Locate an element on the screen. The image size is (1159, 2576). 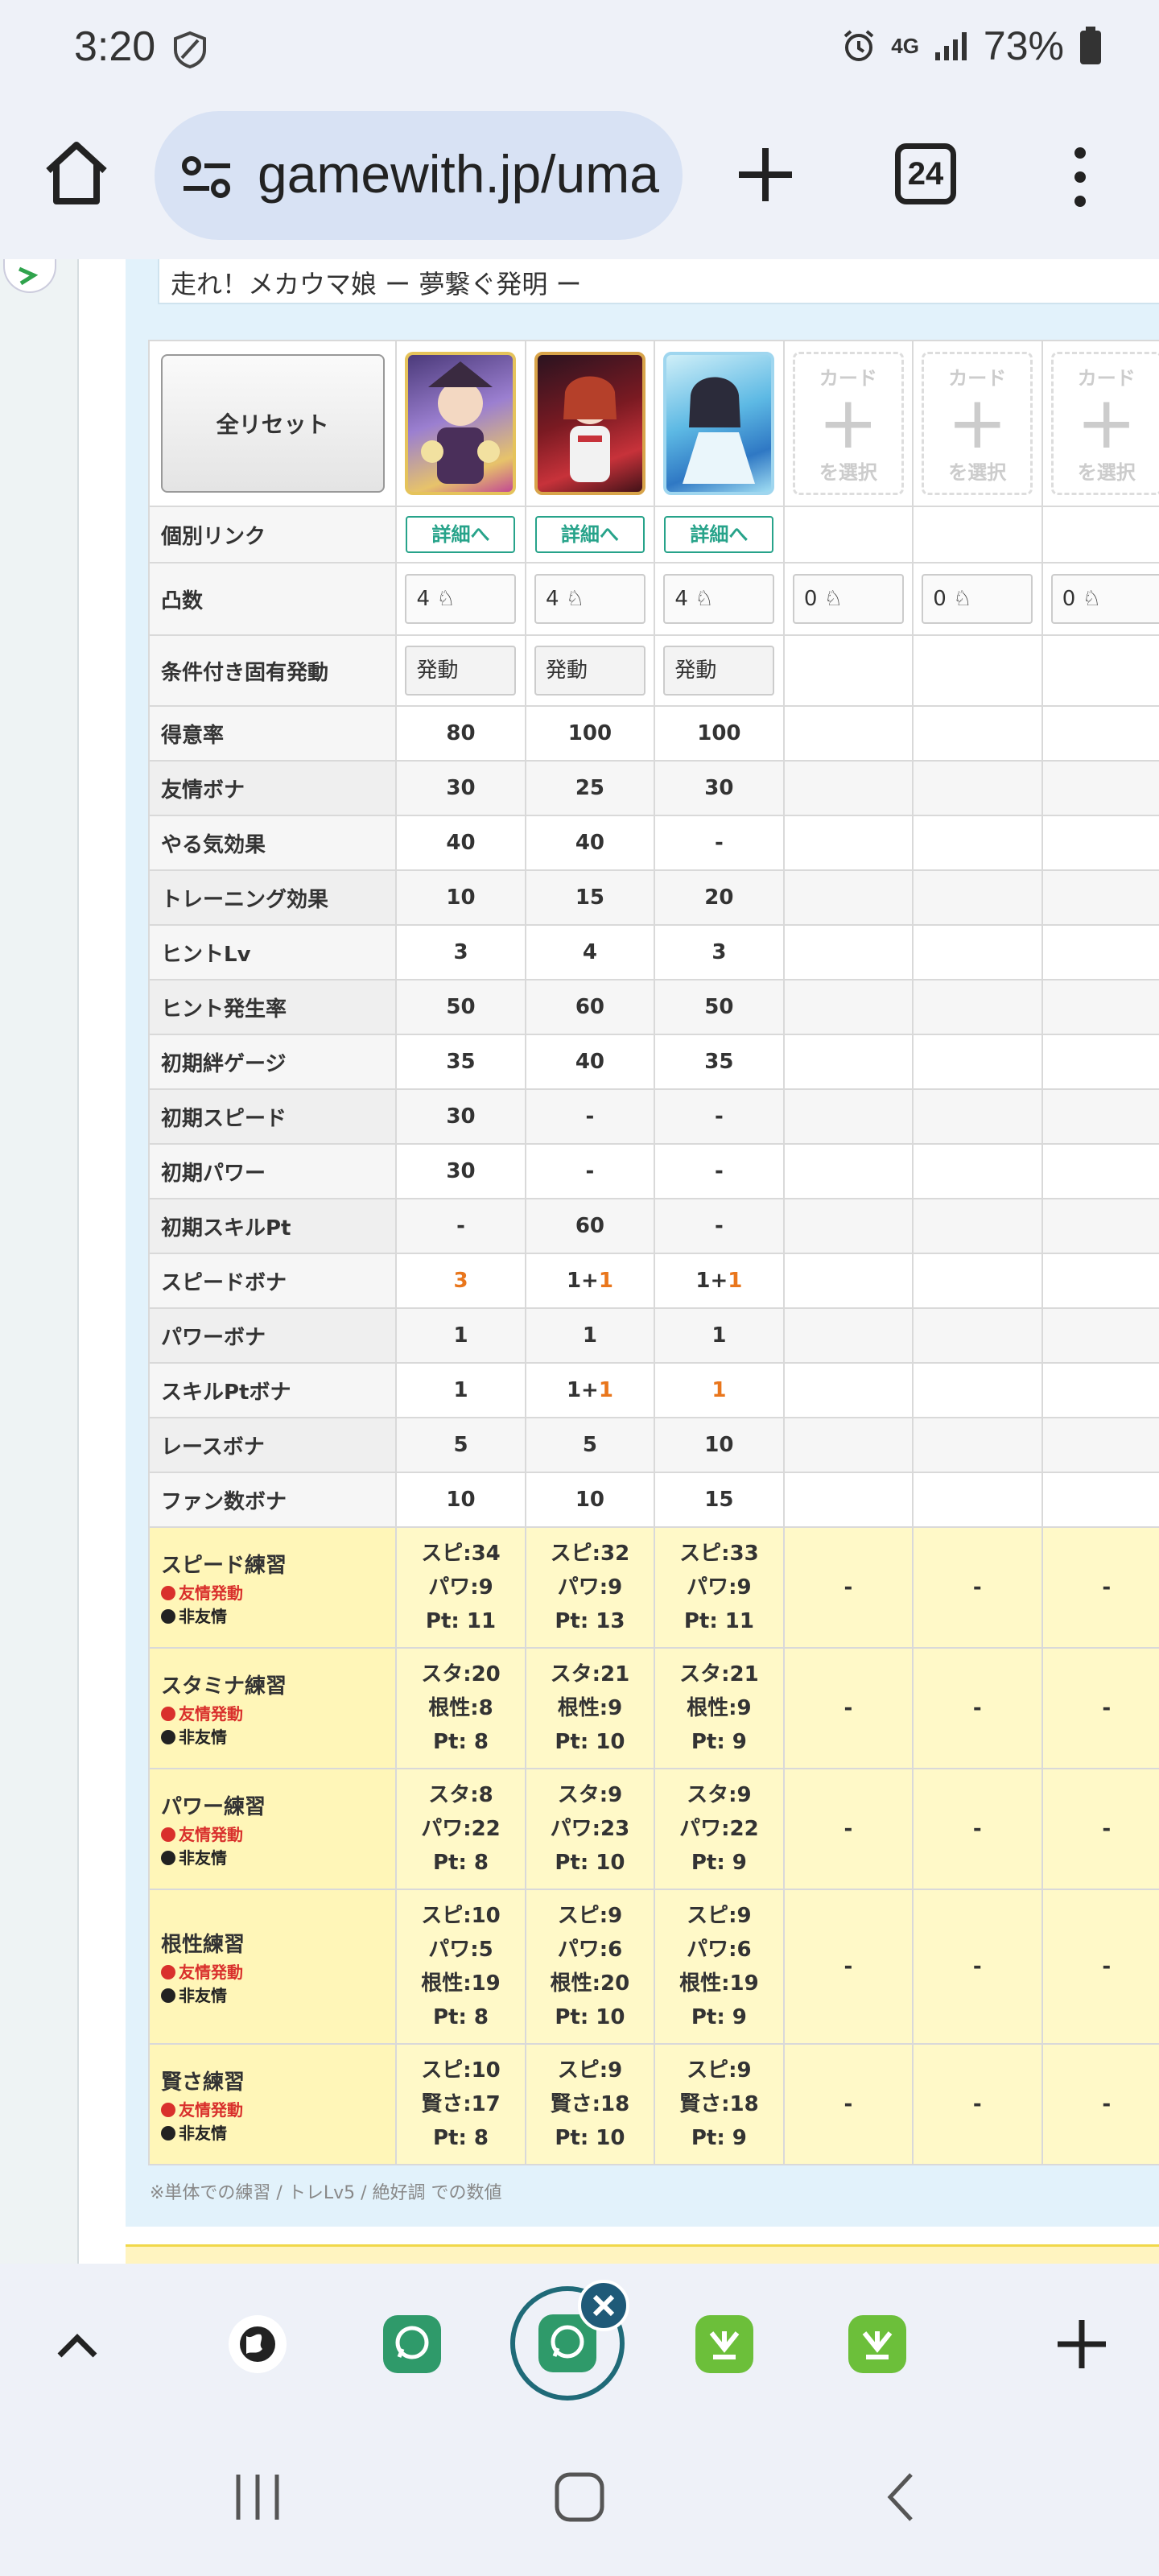
base-value: 1 is located at coordinates (461, 1390).